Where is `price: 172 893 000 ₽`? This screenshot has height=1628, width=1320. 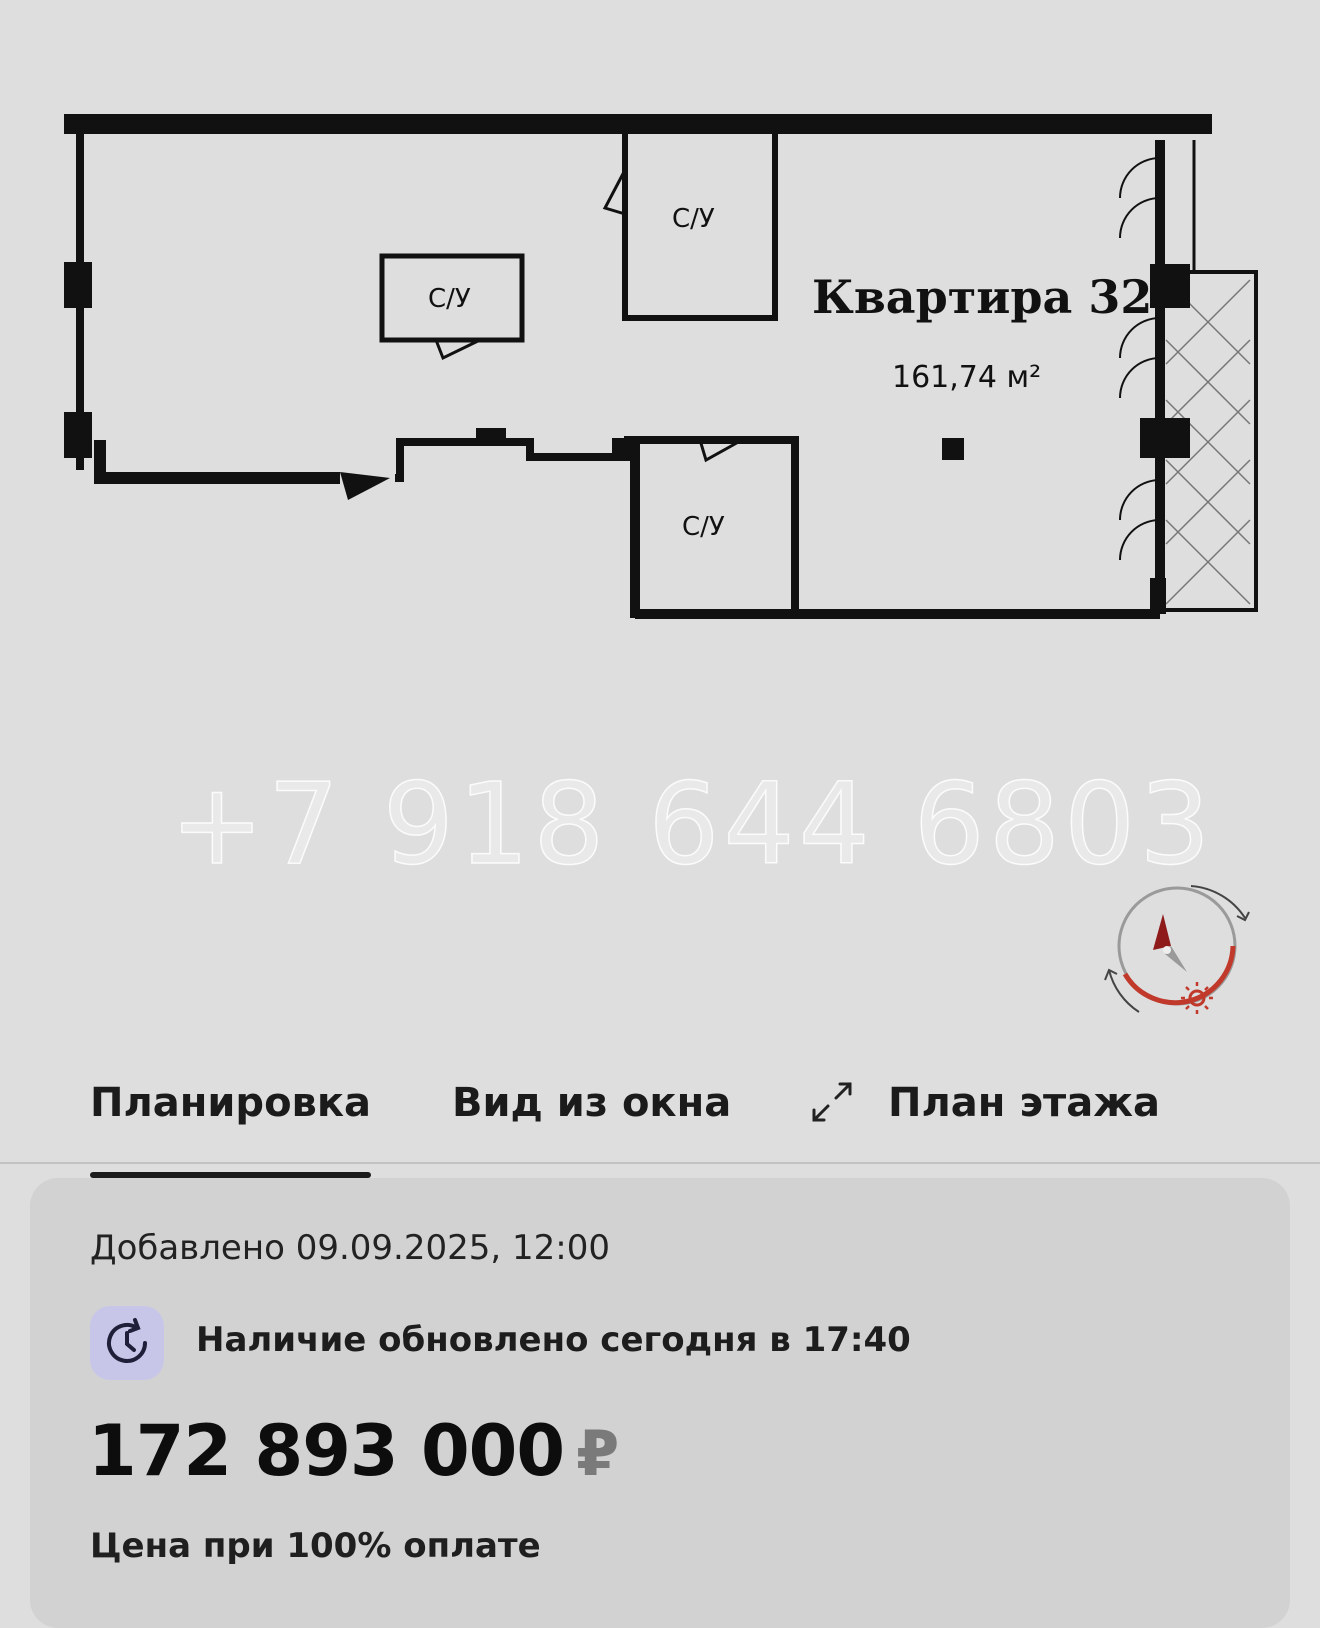
price: 172 893 000 ₽ is located at coordinates (353, 1451).